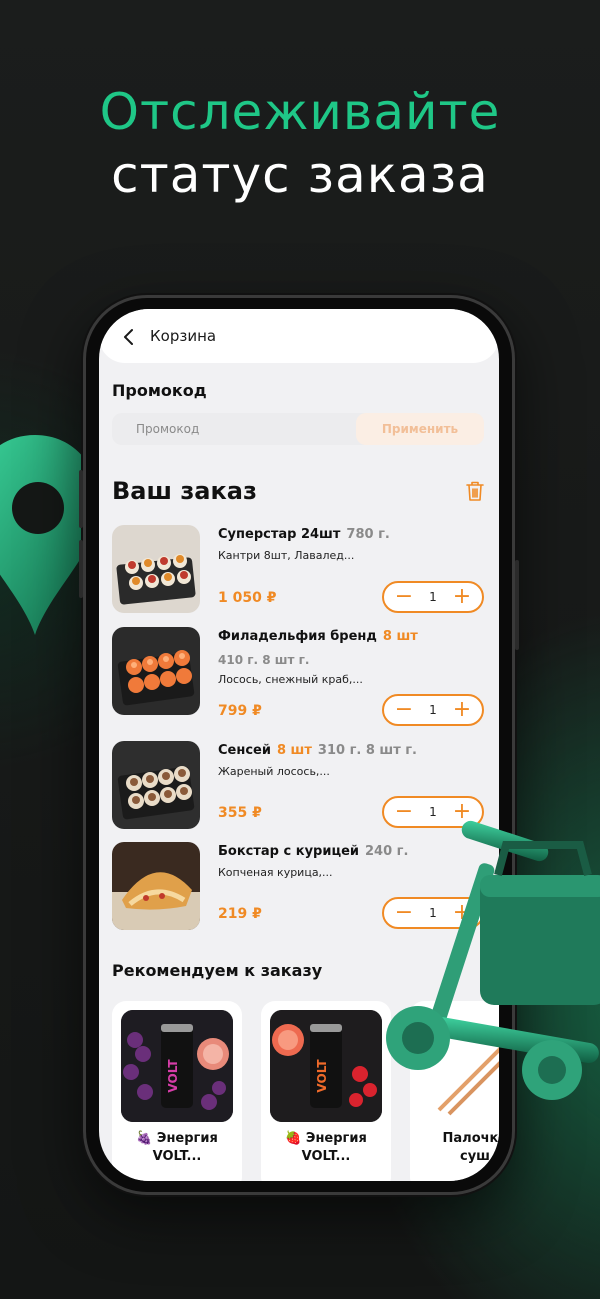 This screenshot has width=600, height=1299. What do you see at coordinates (299, 336) in the screenshot?
I see `top-bar: Корзина` at bounding box center [299, 336].